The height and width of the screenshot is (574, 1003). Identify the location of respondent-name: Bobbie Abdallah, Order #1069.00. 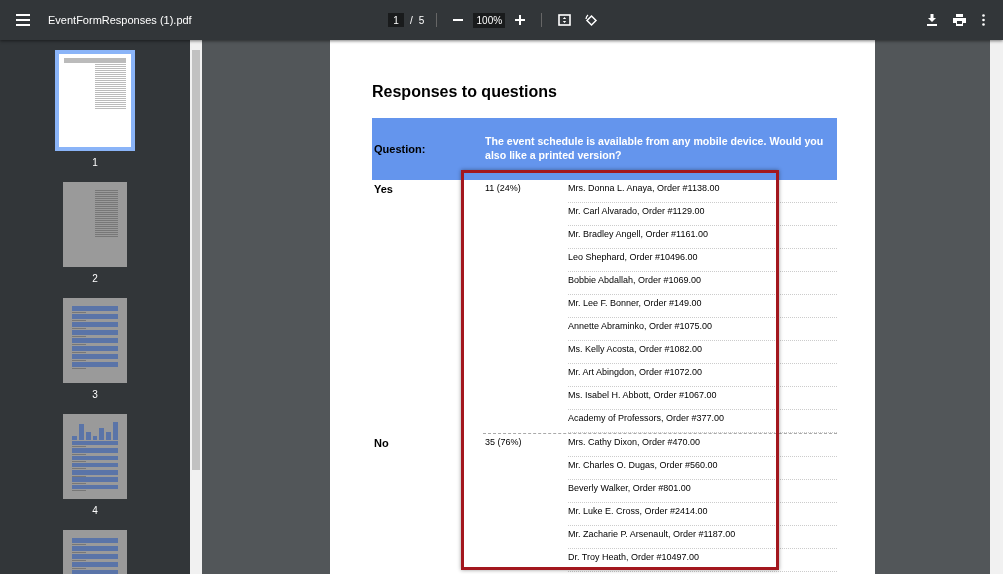
(635, 280).